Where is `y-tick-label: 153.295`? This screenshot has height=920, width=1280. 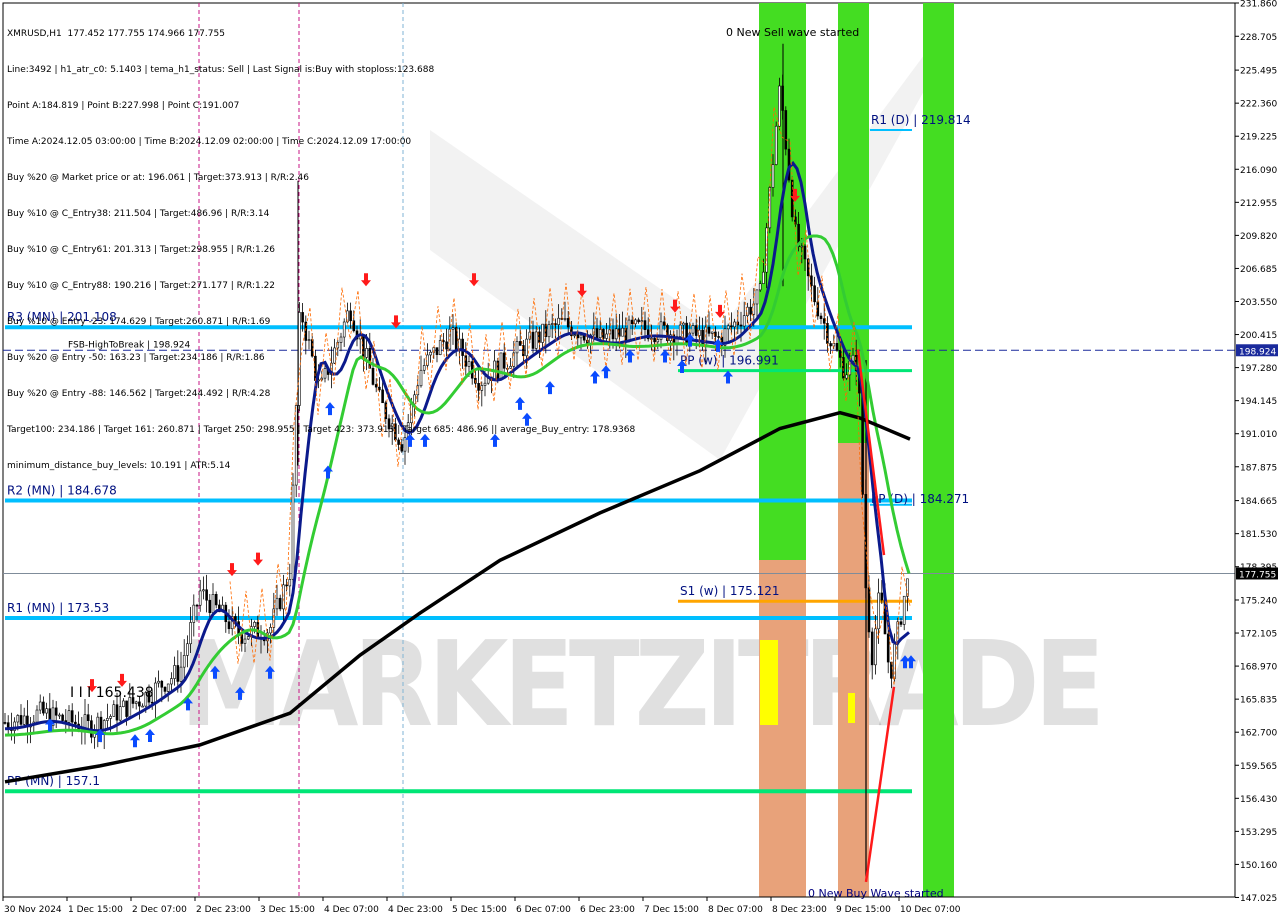
y-tick-label: 153.295 is located at coordinates (1258, 833).